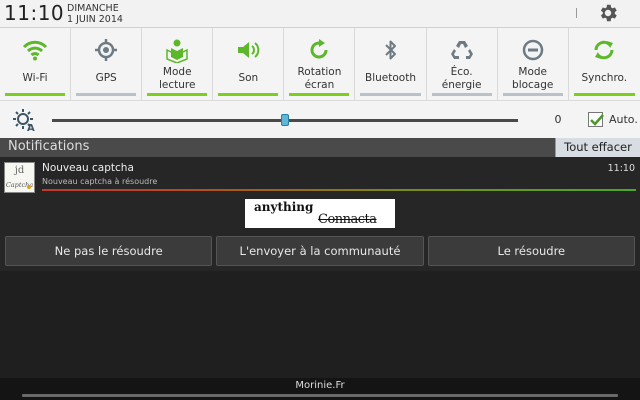 The height and width of the screenshot is (400, 640). I want to click on settings-gear-icon, so click(608, 13).